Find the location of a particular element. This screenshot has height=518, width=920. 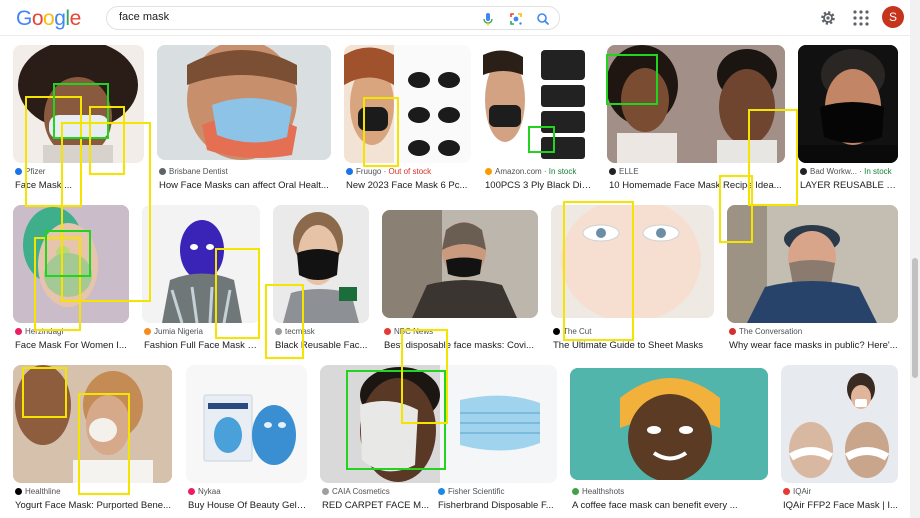

result-source: IQAir is located at coordinates (840, 491).